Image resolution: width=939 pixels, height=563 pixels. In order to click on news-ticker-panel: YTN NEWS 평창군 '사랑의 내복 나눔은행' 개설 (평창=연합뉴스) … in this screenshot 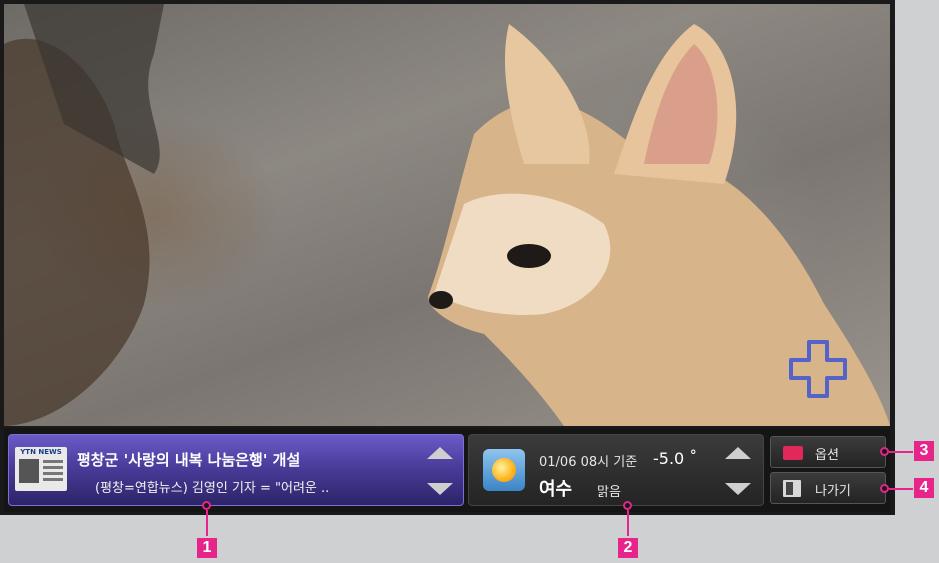, I will do `click(236, 470)`.